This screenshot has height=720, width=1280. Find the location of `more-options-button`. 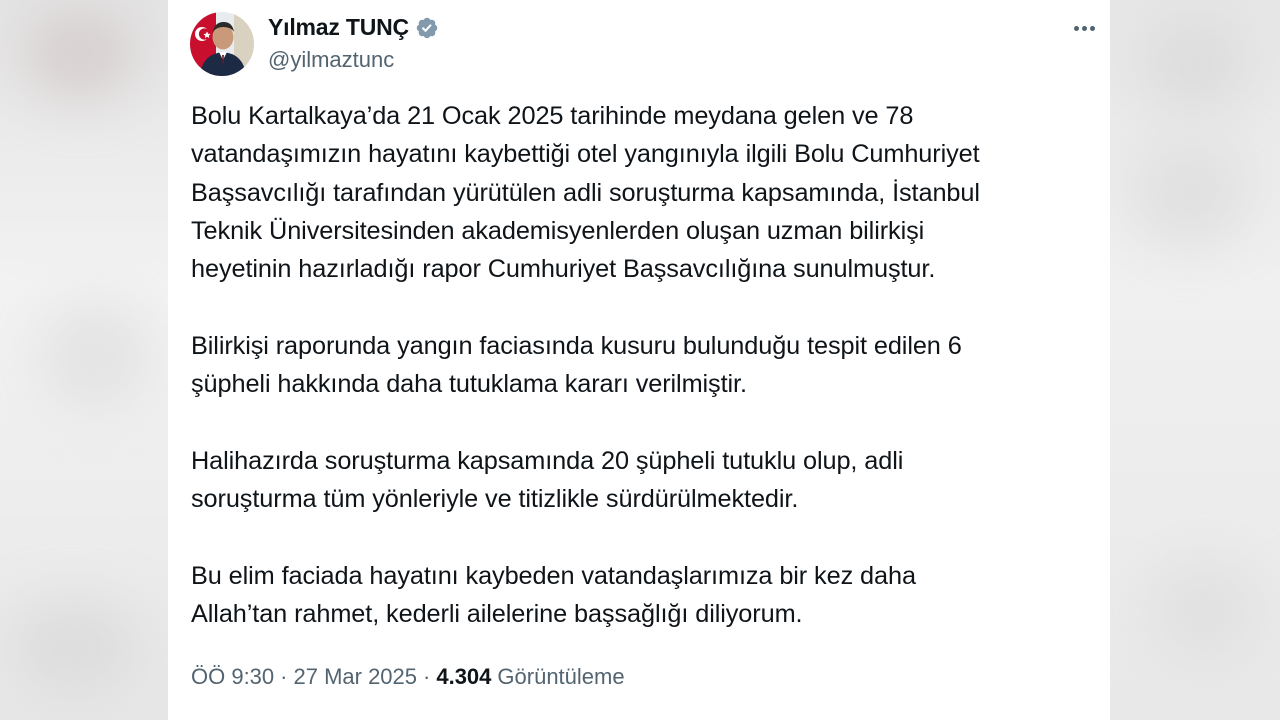

more-options-button is located at coordinates (1084, 28).